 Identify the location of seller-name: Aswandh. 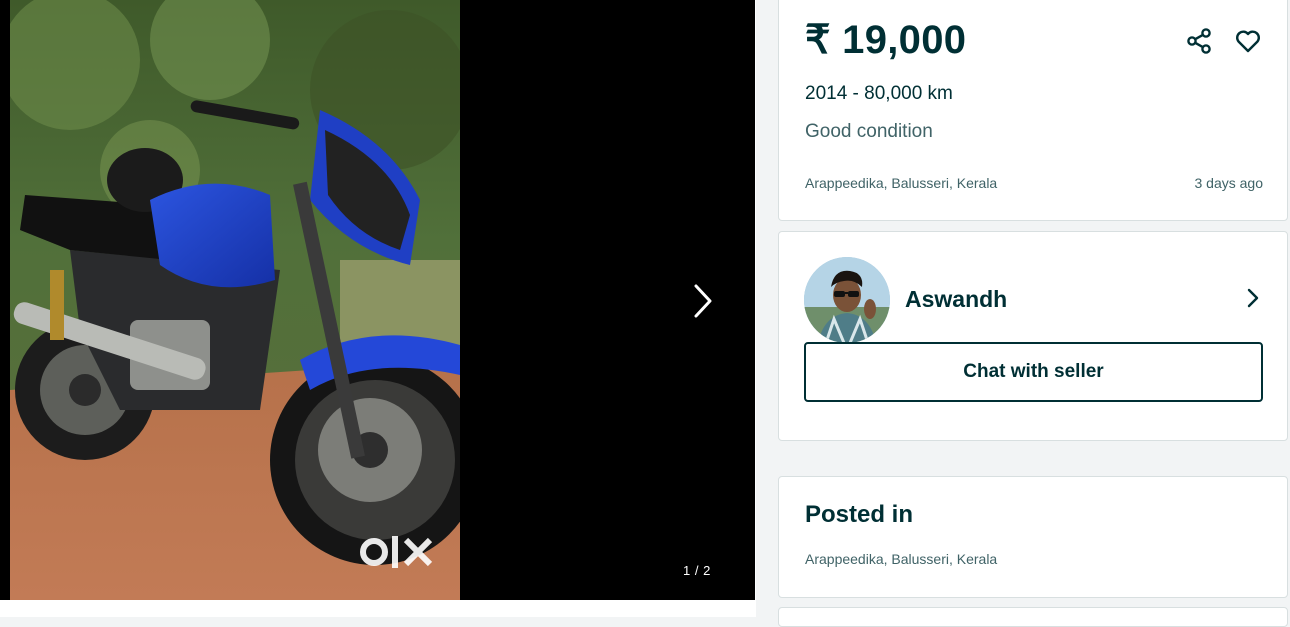
(956, 299).